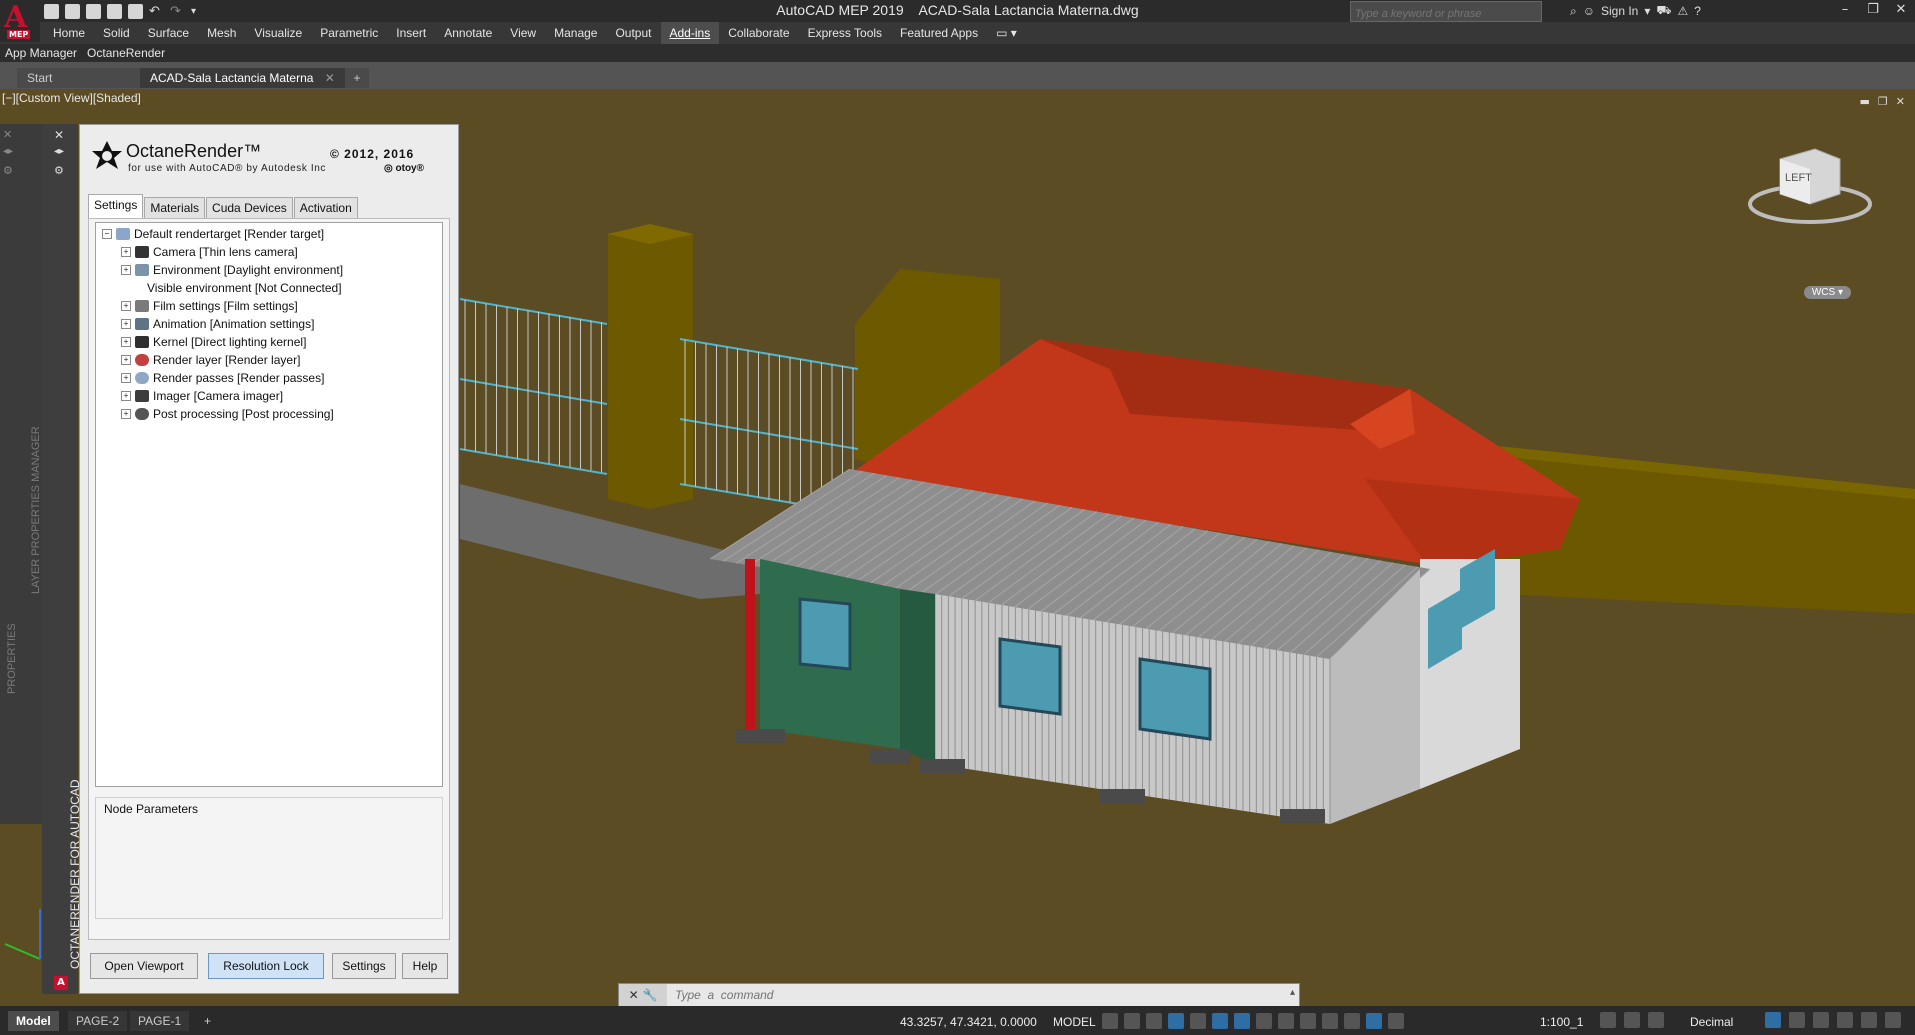 This screenshot has width=1915, height=1035. Describe the element at coordinates (20, 21) in the screenshot. I see `app-menu-button: A MEP` at that location.